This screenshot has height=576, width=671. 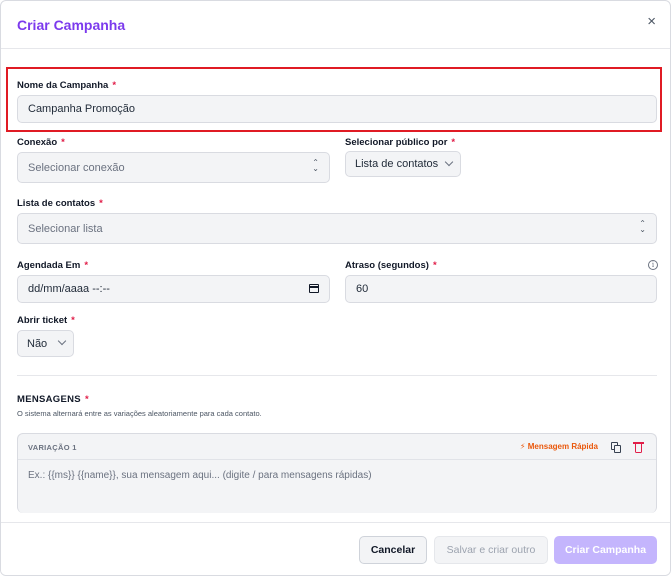 I want to click on open-ticket-select: Não, so click(x=45, y=343).